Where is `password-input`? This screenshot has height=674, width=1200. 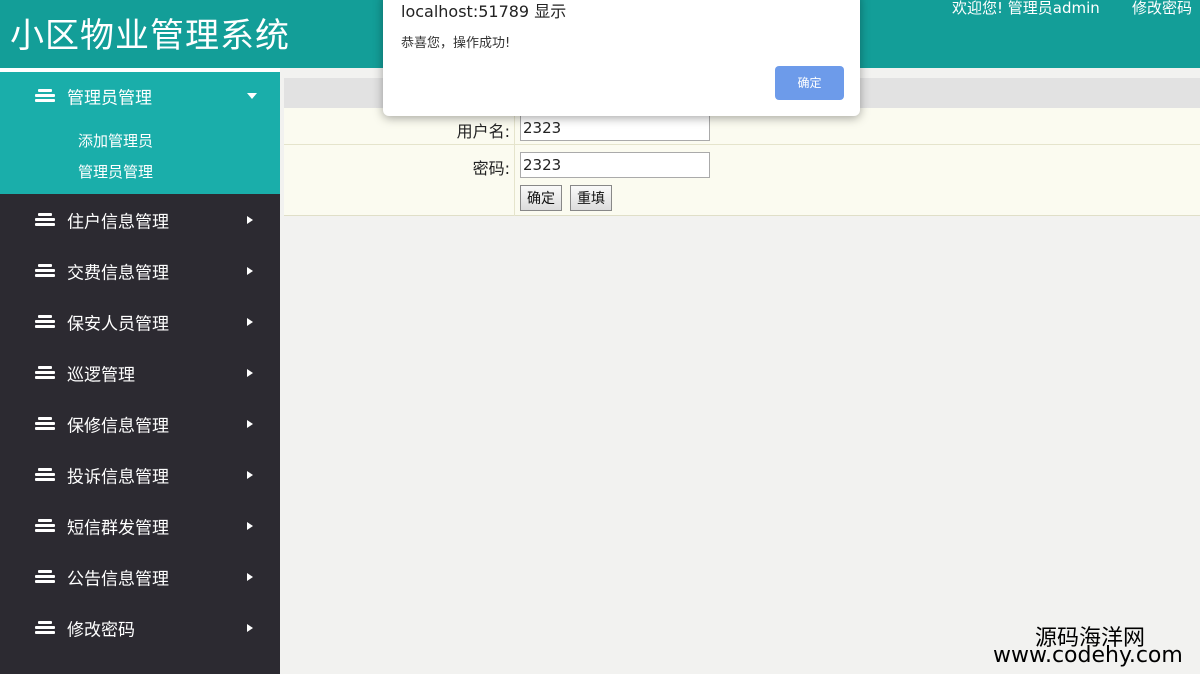
password-input is located at coordinates (615, 165).